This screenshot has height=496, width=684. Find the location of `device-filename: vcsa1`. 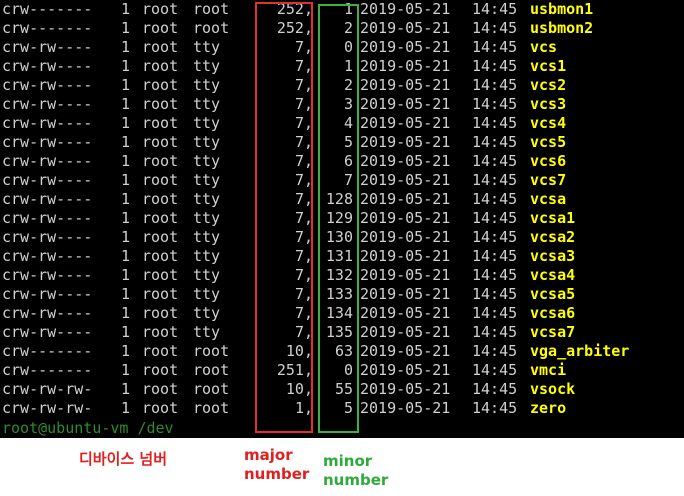

device-filename: vcsa1 is located at coordinates (553, 218).